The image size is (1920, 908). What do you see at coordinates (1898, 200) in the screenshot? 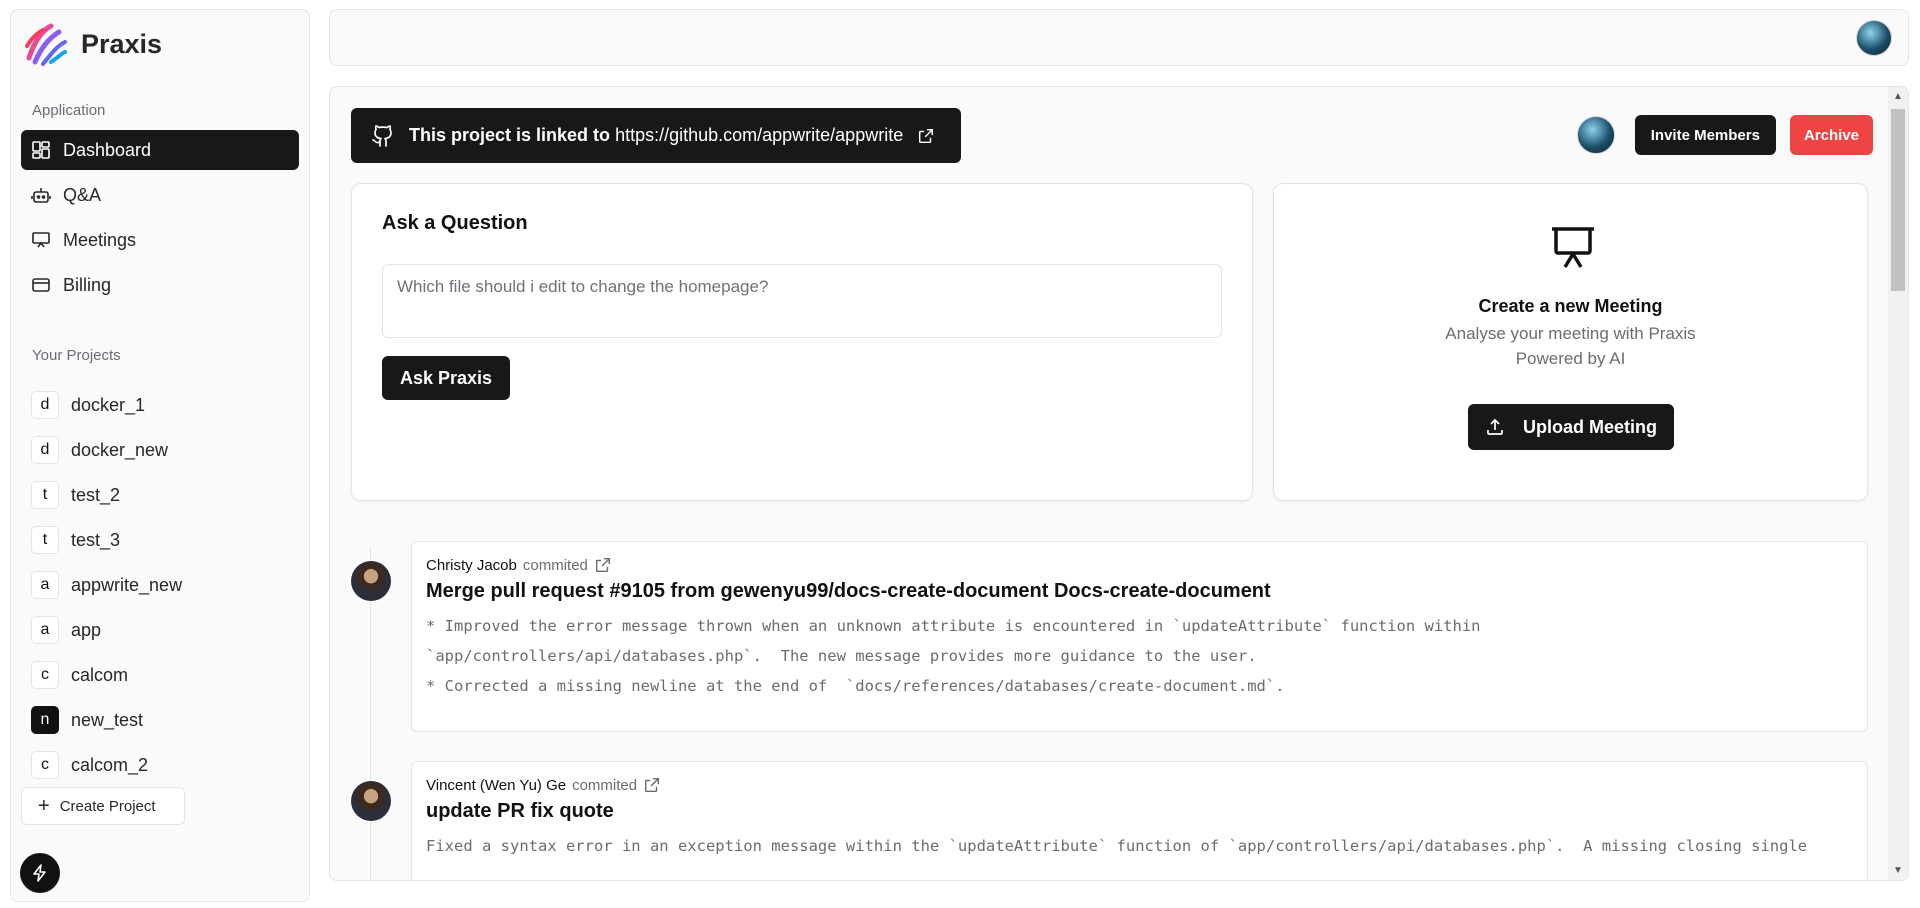
I see `scroll-thumb` at bounding box center [1898, 200].